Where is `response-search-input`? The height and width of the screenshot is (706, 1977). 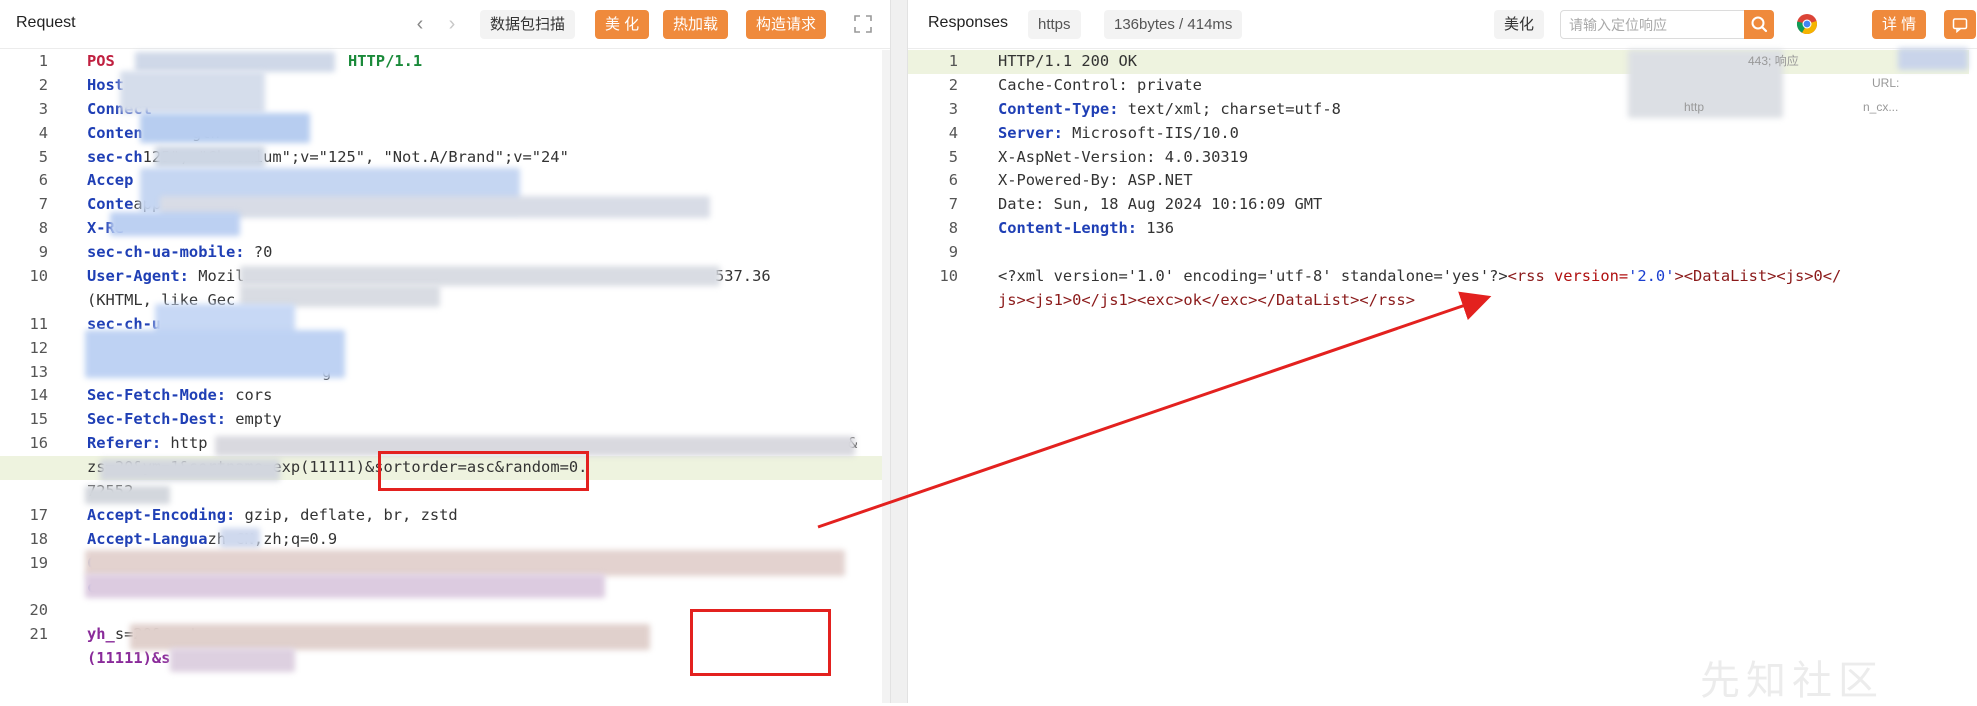
response-search-input is located at coordinates (1656, 24).